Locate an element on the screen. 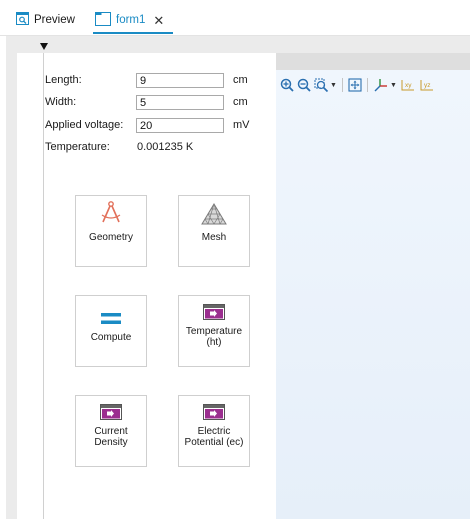  temperature-plot-button: Temperature (ht) is located at coordinates (214, 331).